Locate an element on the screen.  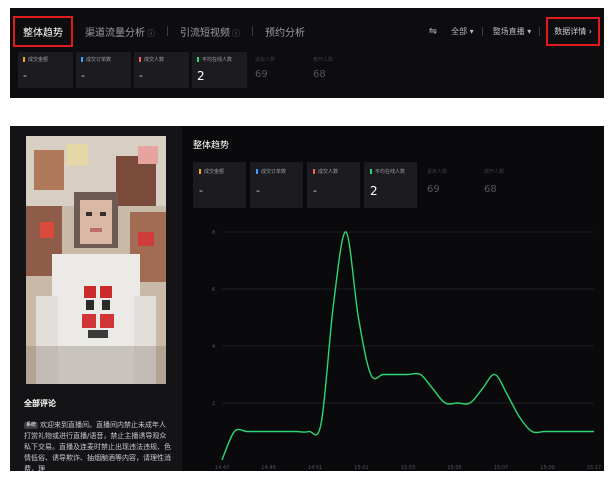
x-tick-label: 15:17 is located at coordinates (594, 468).